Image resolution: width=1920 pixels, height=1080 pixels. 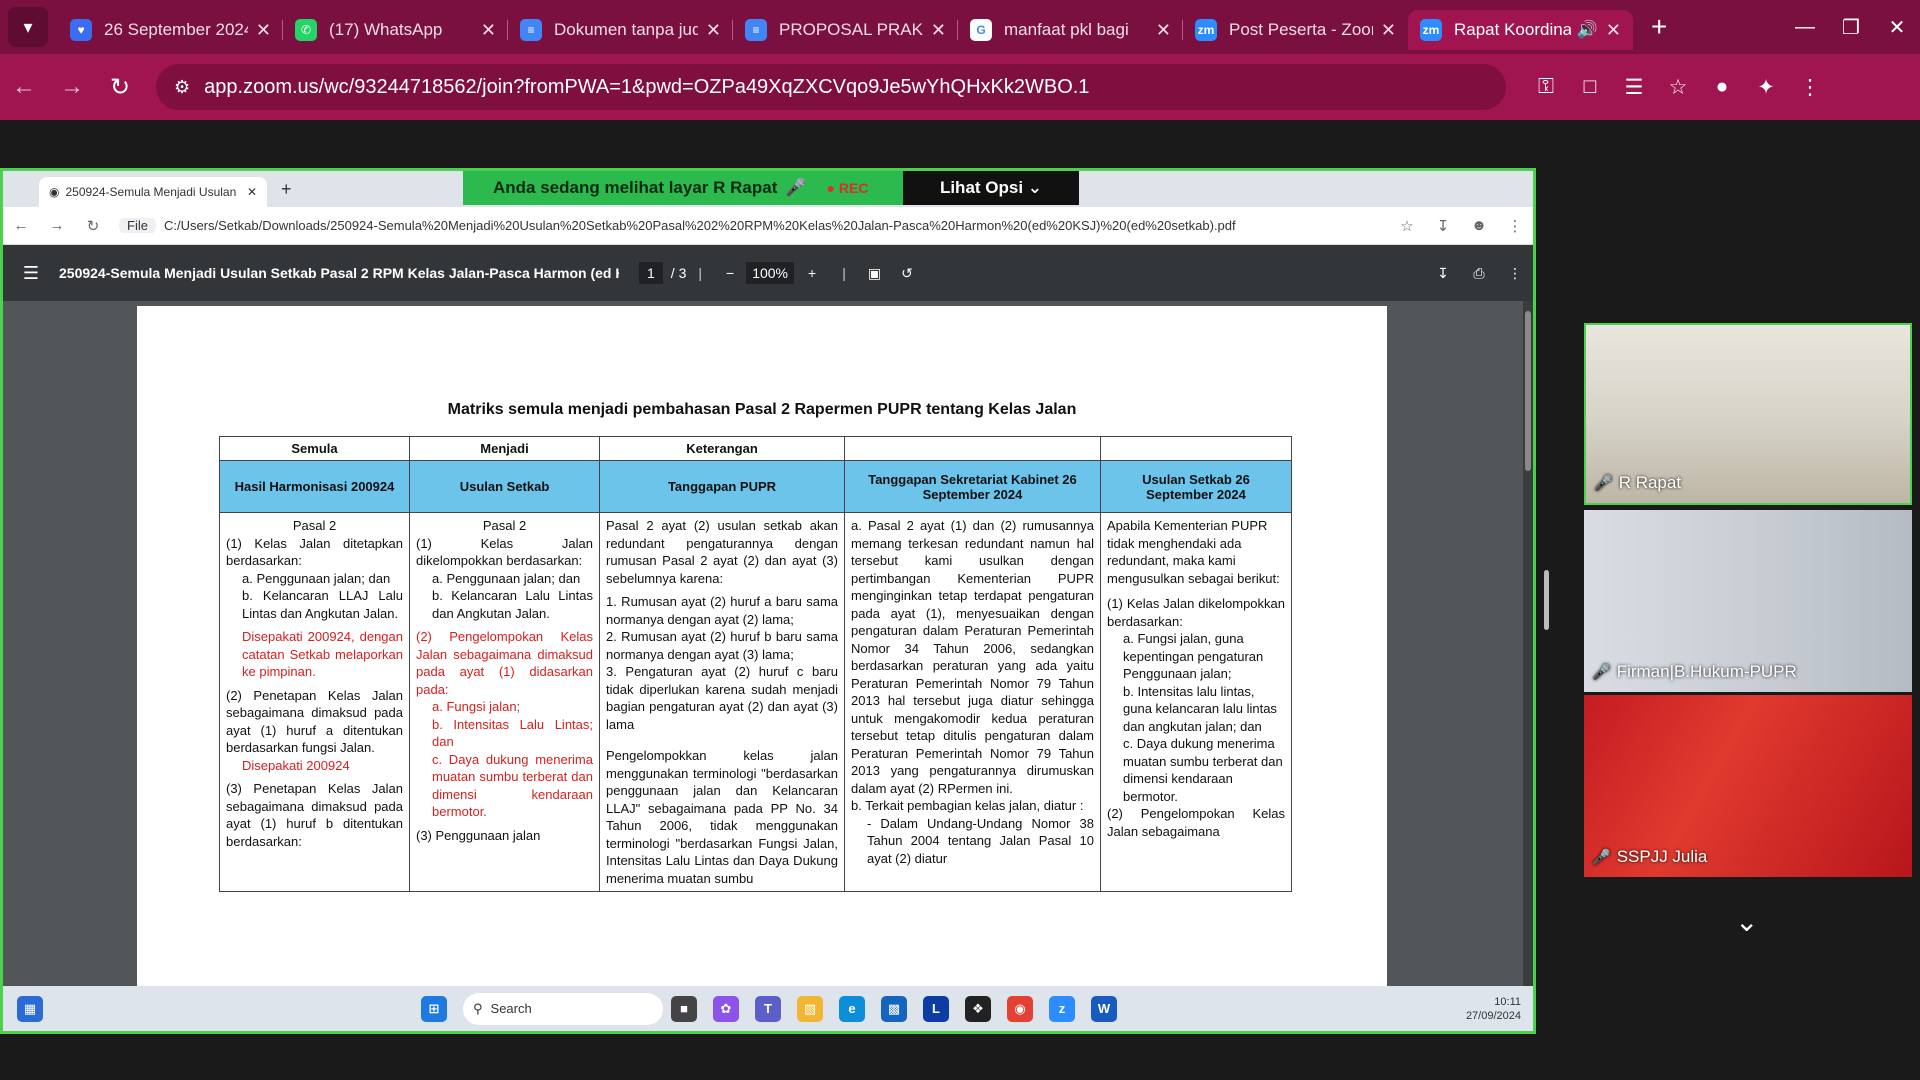 I want to click on heart-icon: ♥, so click(x=81, y=30).